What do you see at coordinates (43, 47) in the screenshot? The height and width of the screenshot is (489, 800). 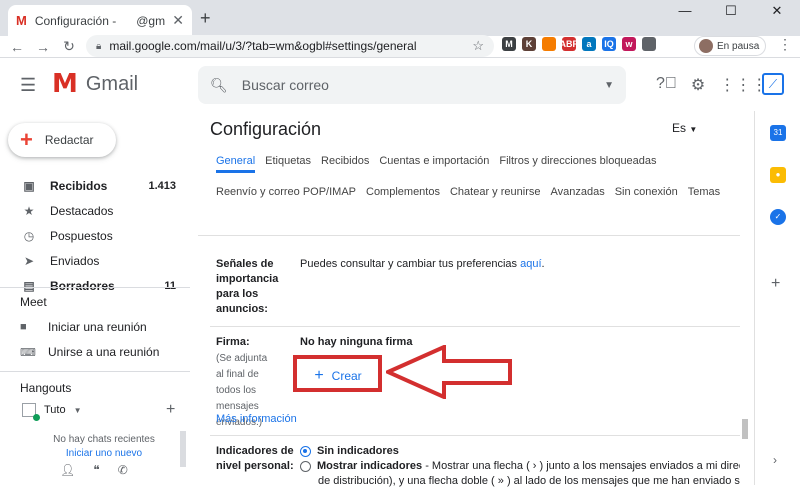 I see `forward-icon: →` at bounding box center [43, 47].